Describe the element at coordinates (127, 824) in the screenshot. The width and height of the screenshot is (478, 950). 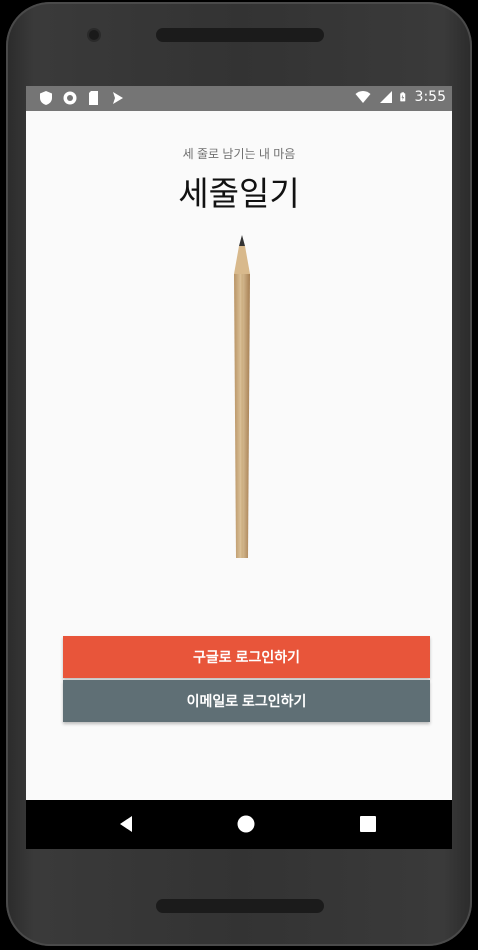
I see `back-icon` at that location.